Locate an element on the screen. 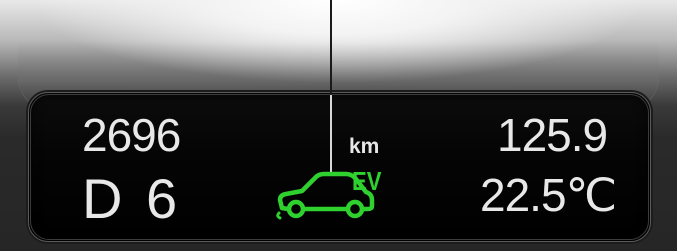  odometer-value: 2696 is located at coordinates (131, 135).